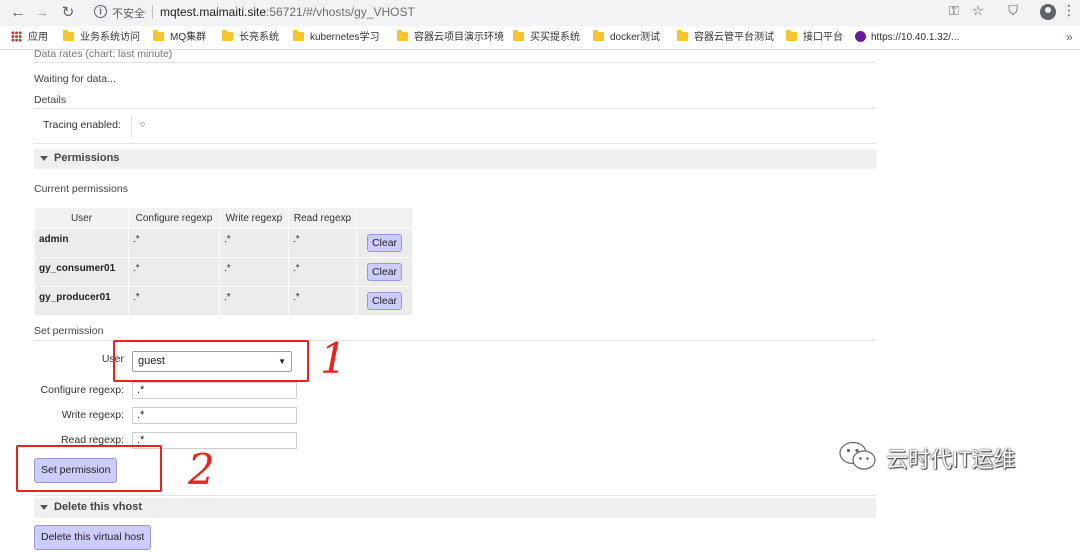 This screenshot has width=1080, height=552. I want to click on configure-regexp-label: Configure regexp:, so click(82, 390).